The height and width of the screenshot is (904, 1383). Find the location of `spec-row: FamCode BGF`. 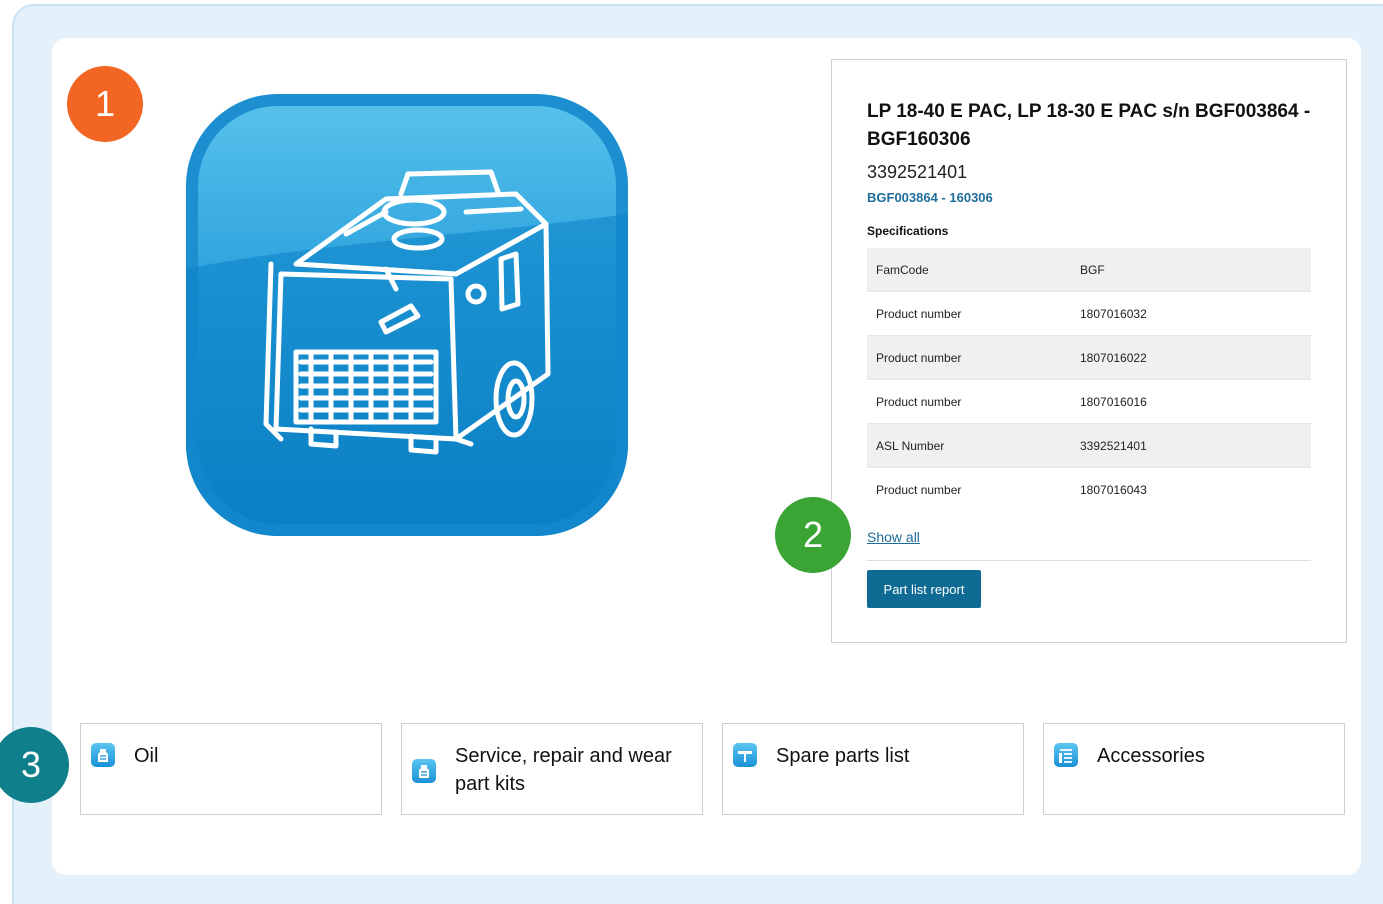

spec-row: FamCode BGF is located at coordinates (1089, 270).